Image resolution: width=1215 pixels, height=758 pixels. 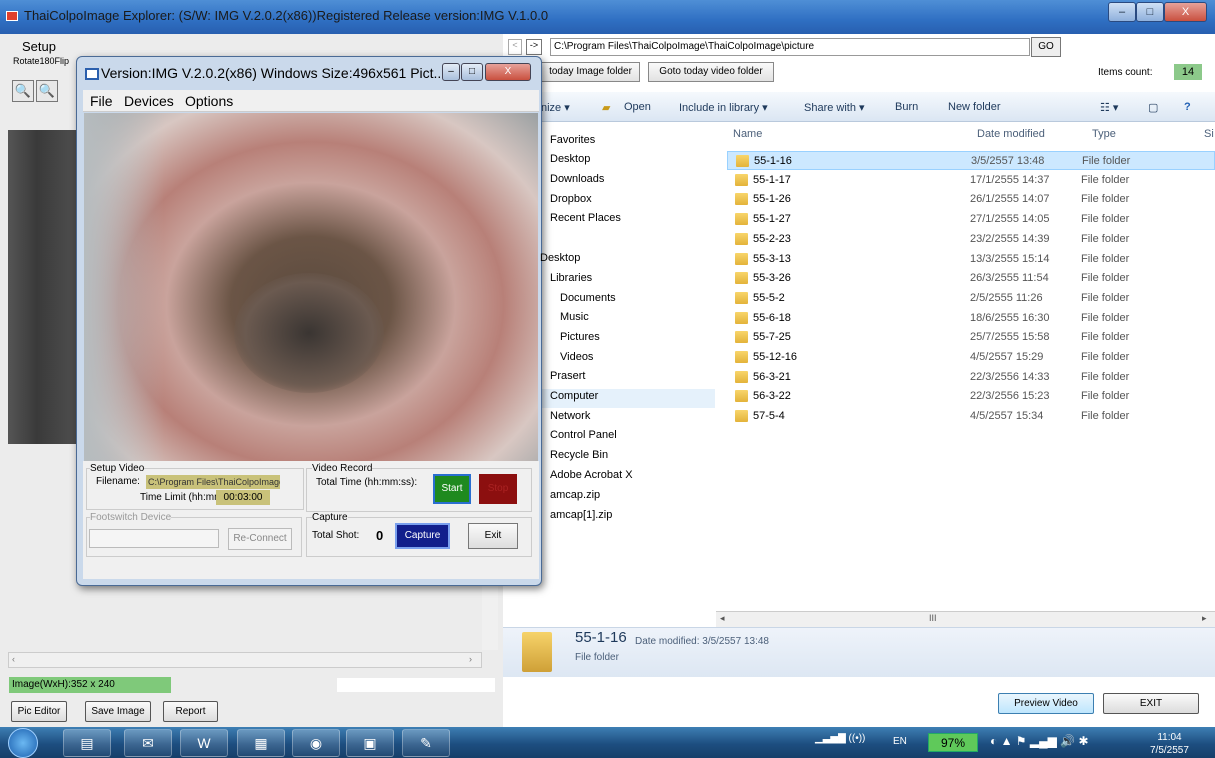 I want to click on nav-item: Adobe Acrobat X, so click(x=591, y=475).